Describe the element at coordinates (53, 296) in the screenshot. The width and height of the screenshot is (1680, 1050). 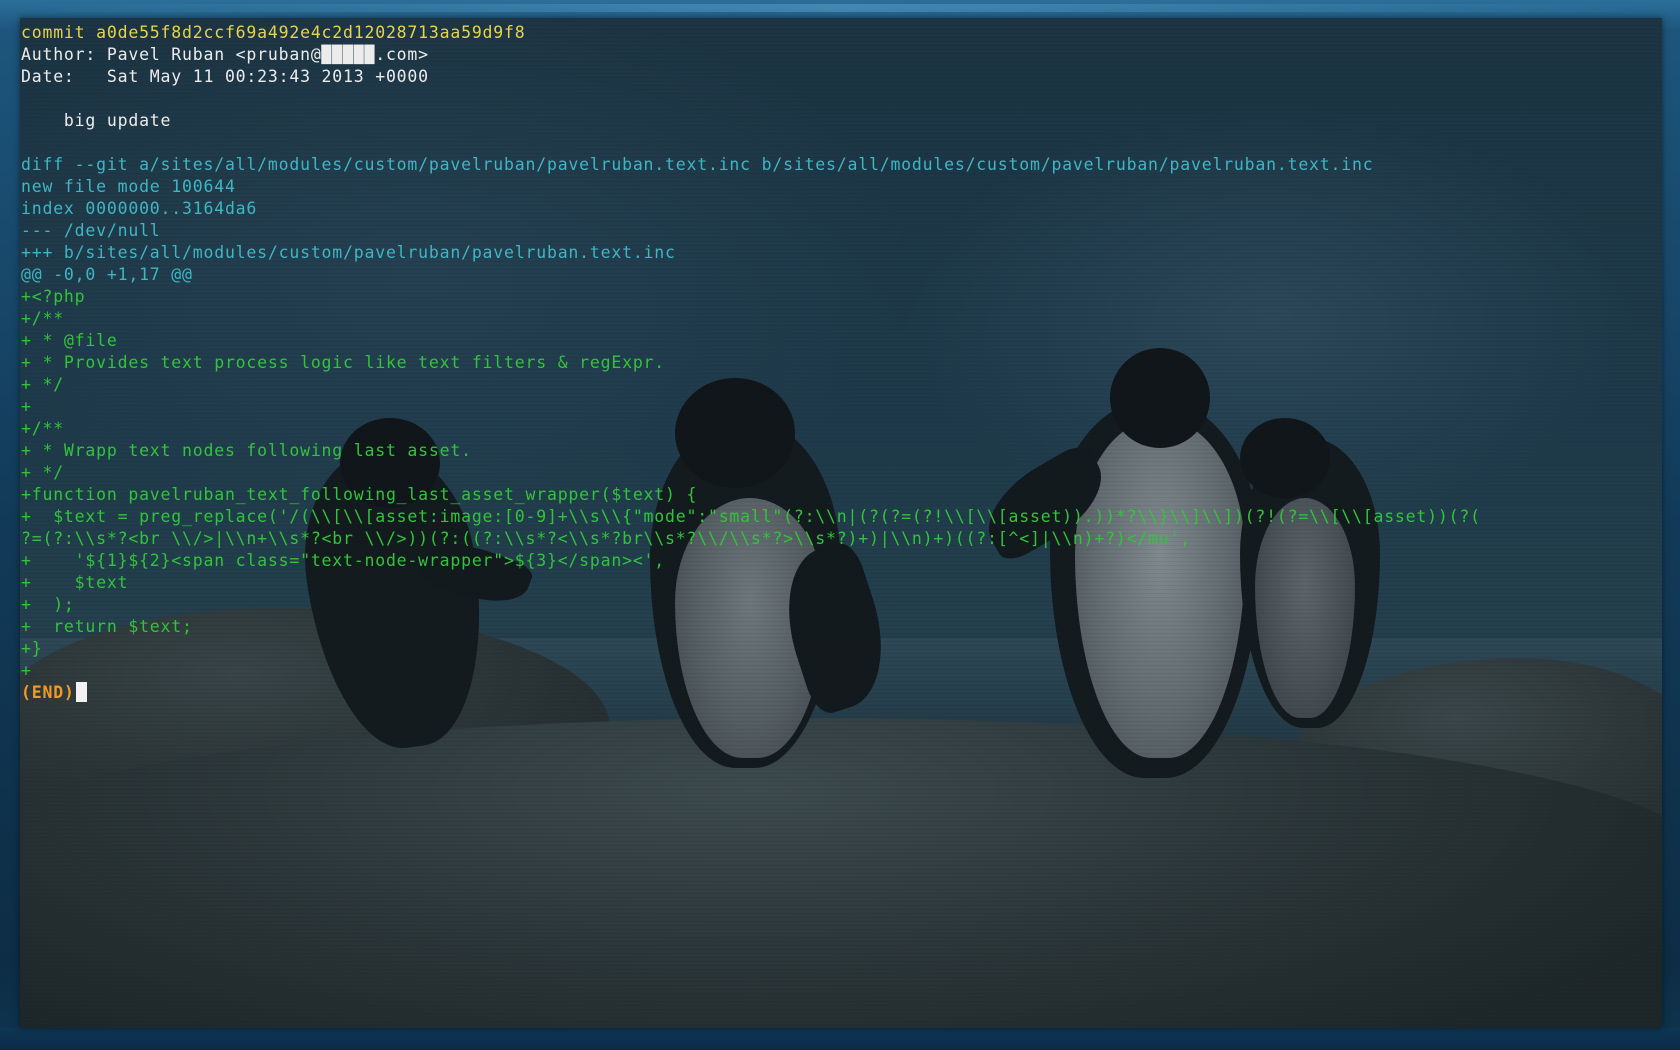
I see `terminal-line: +<?php` at that location.